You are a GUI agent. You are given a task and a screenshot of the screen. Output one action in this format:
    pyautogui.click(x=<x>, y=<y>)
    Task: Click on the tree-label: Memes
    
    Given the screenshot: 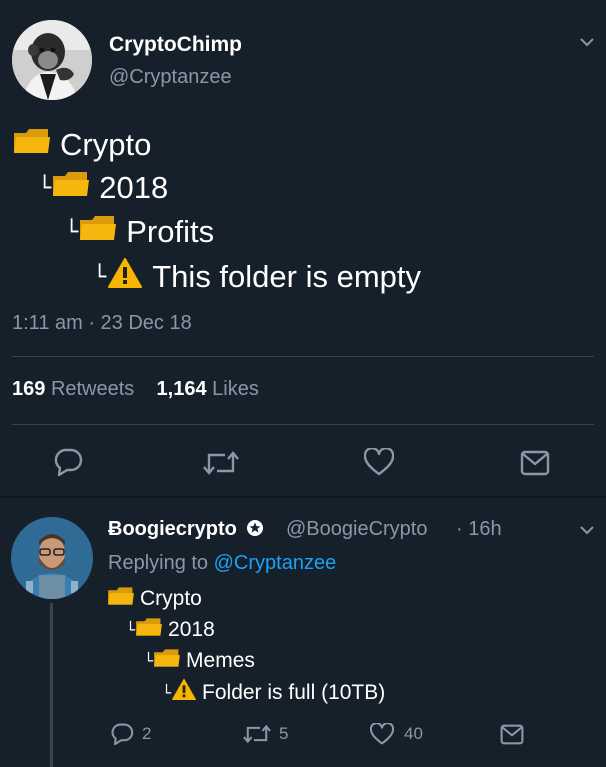 What is the action you would take?
    pyautogui.click(x=220, y=660)
    